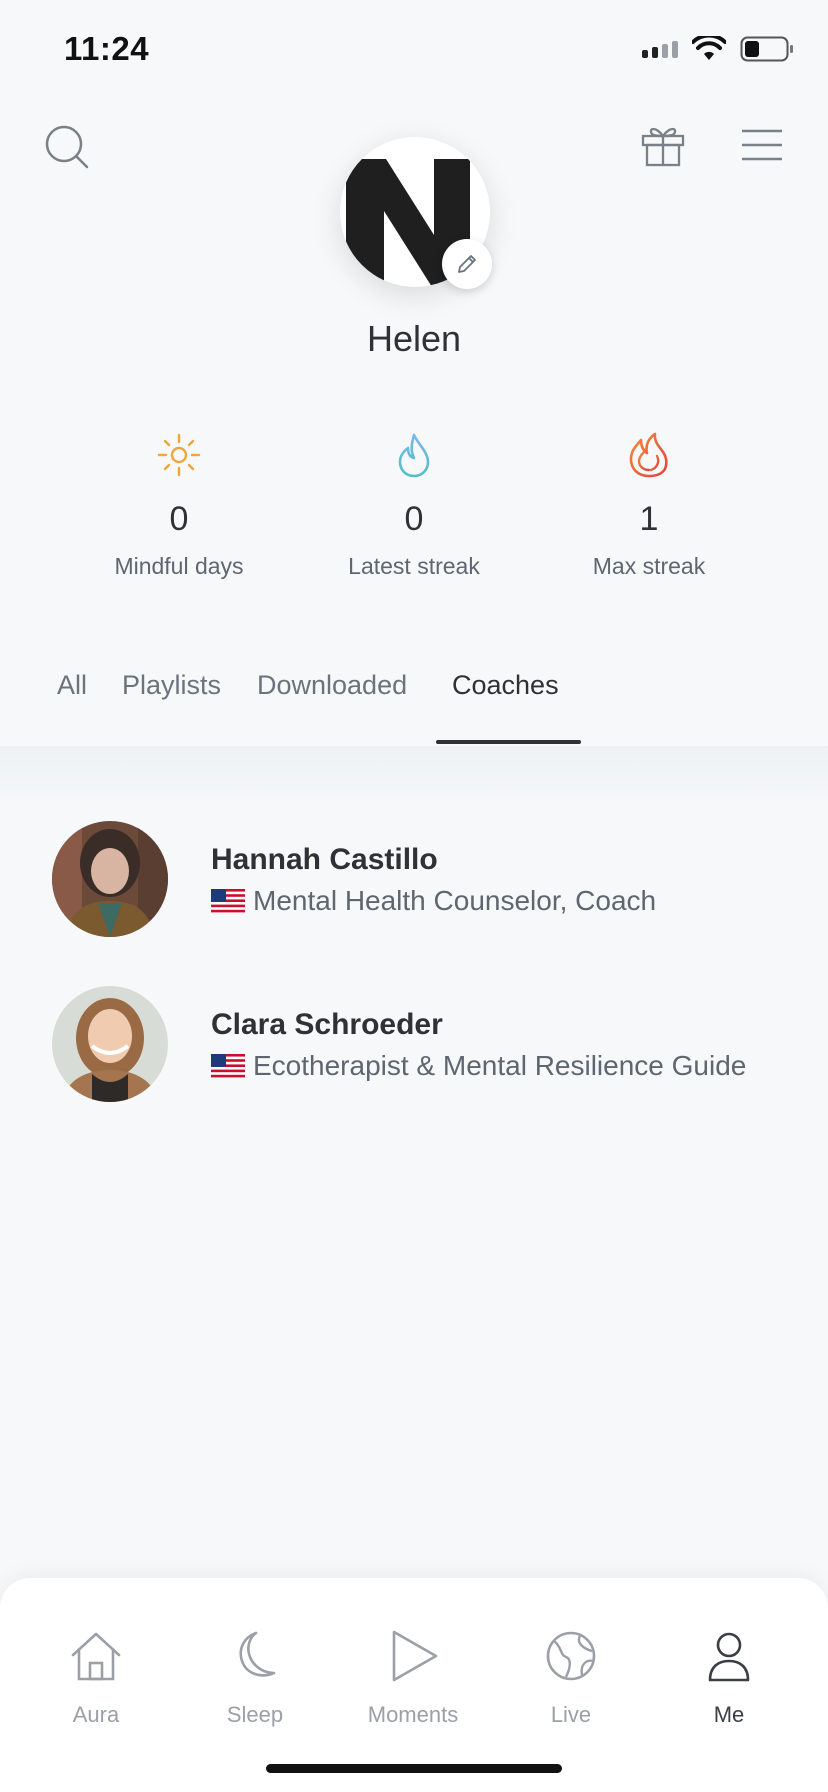 The width and height of the screenshot is (828, 1792). What do you see at coordinates (414, 50) in the screenshot?
I see `status-bar: 11:24` at bounding box center [414, 50].